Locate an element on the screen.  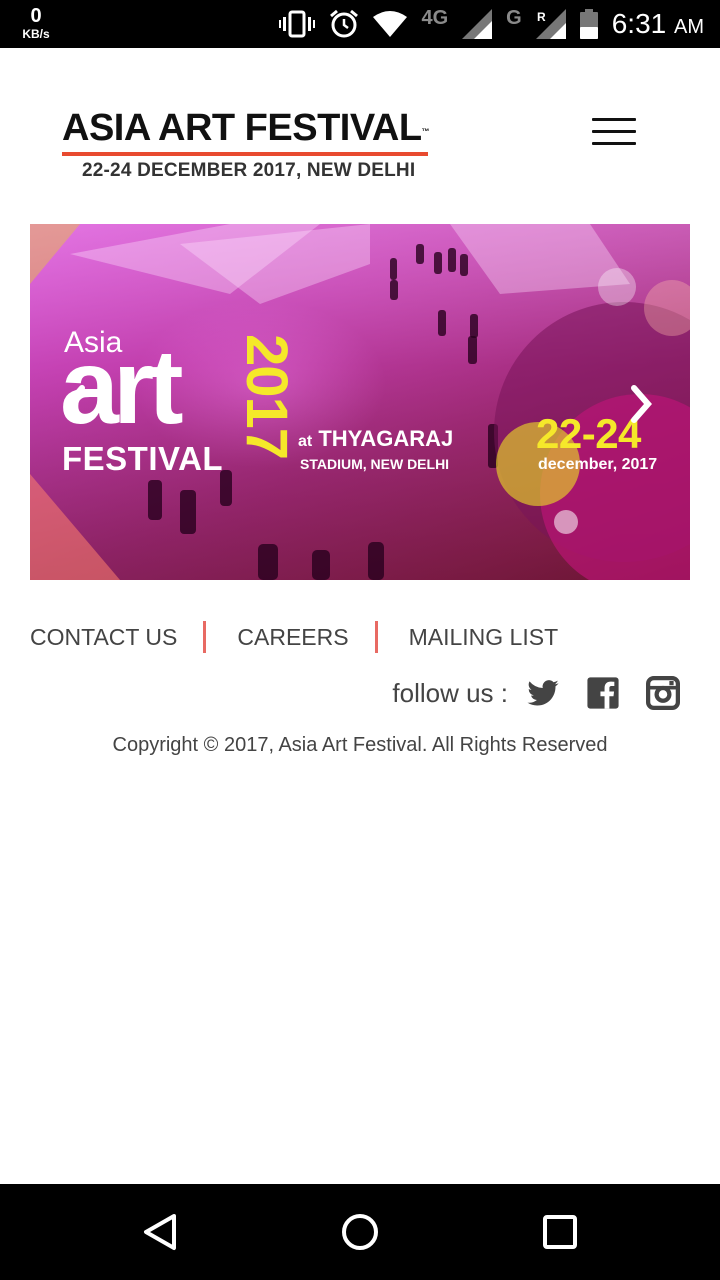
alarm-icon is located at coordinates (344, 24).